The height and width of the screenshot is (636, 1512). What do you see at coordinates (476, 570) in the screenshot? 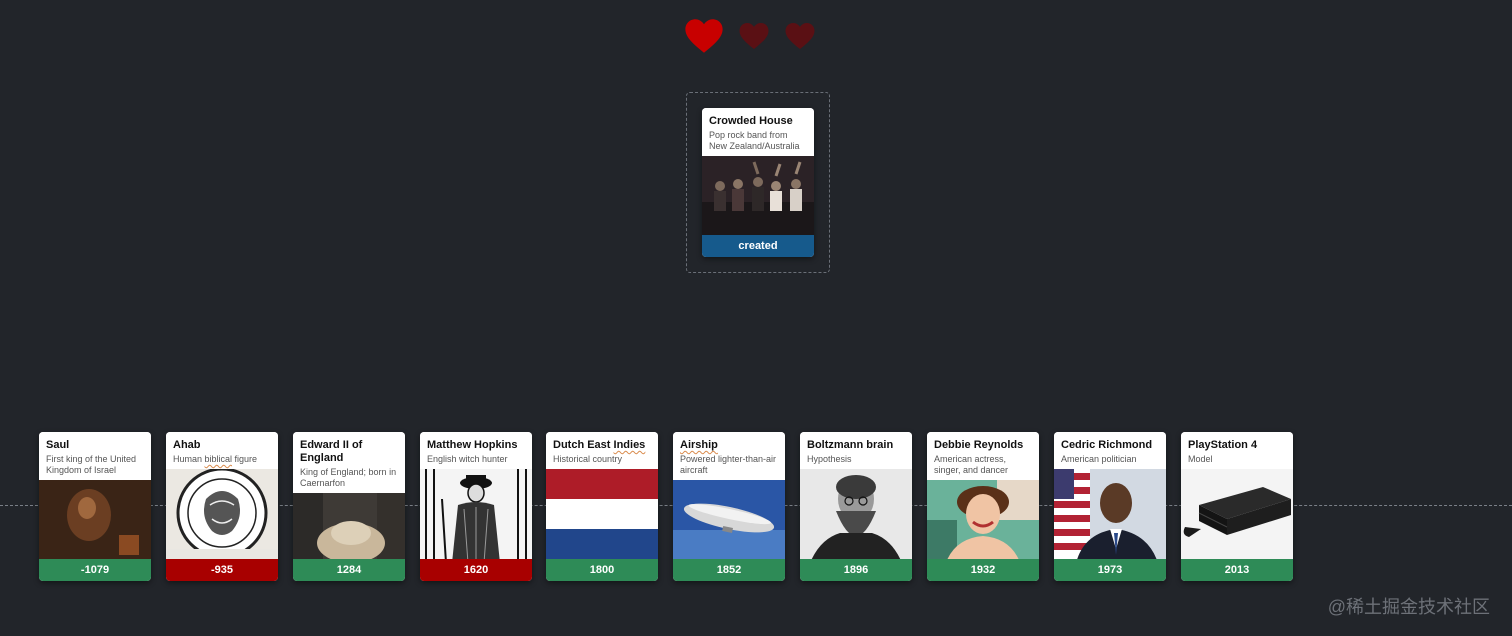
I see `card-year: 1620` at bounding box center [476, 570].